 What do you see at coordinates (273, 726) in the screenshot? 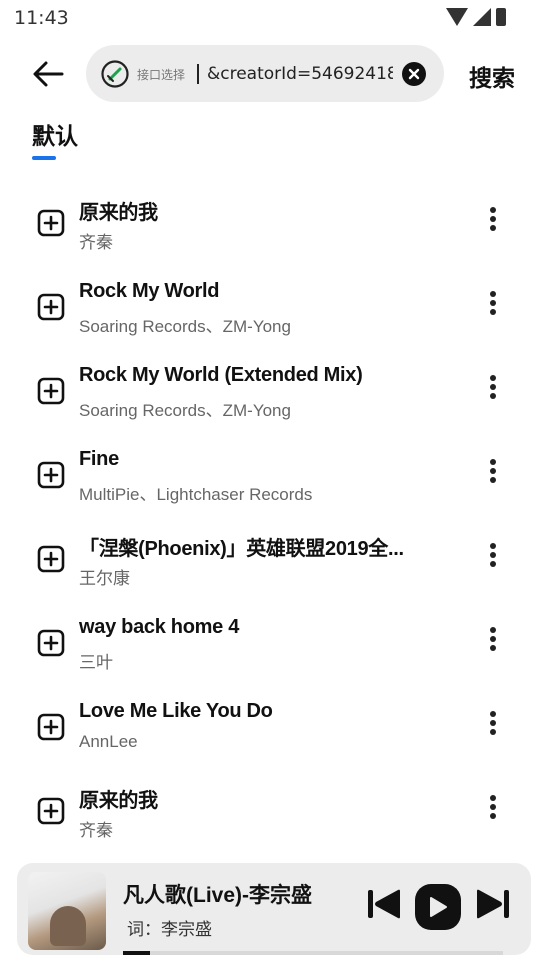
I see `list-item: Love Me Like You Do AnnLee` at bounding box center [273, 726].